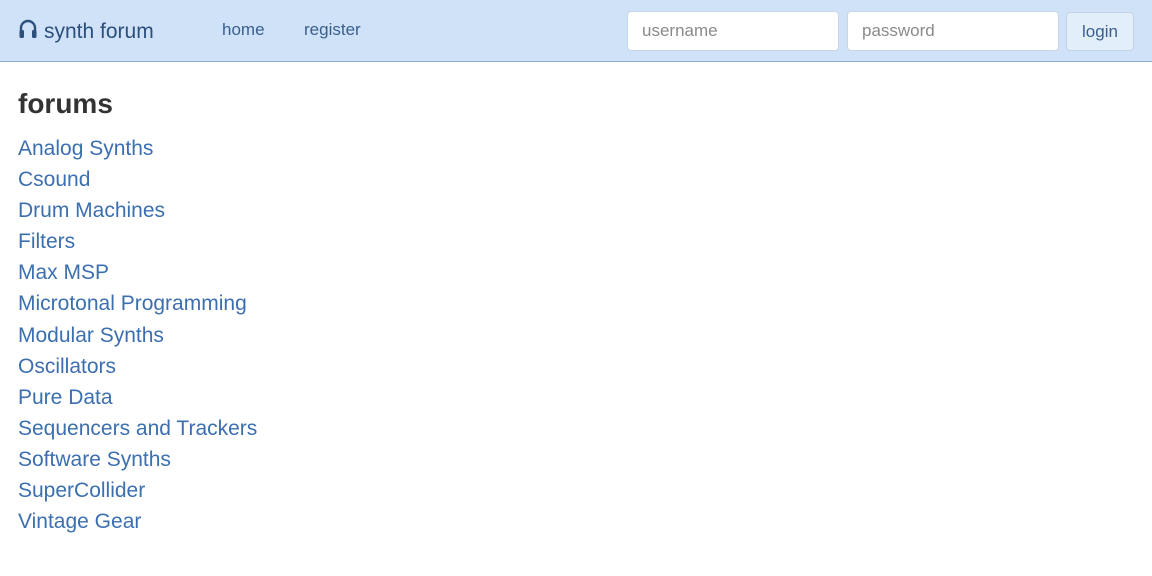 This screenshot has width=1152, height=576. What do you see at coordinates (63, 272) in the screenshot?
I see `forum-link-max-msp: Max MSP` at bounding box center [63, 272].